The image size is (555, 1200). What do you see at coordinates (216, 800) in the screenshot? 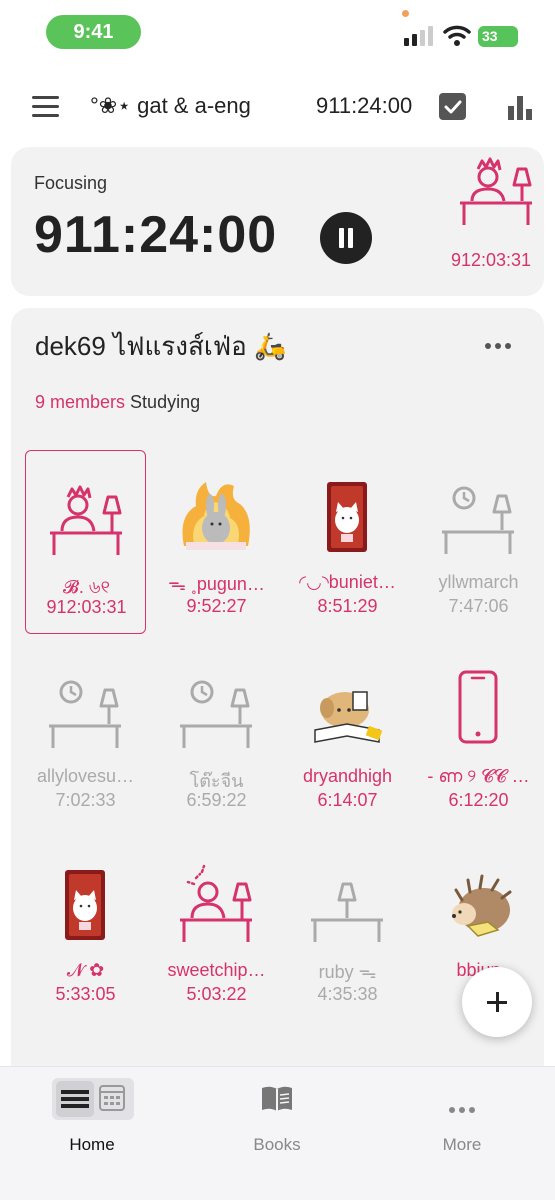
I see `member-time: 6:59:22` at bounding box center [216, 800].